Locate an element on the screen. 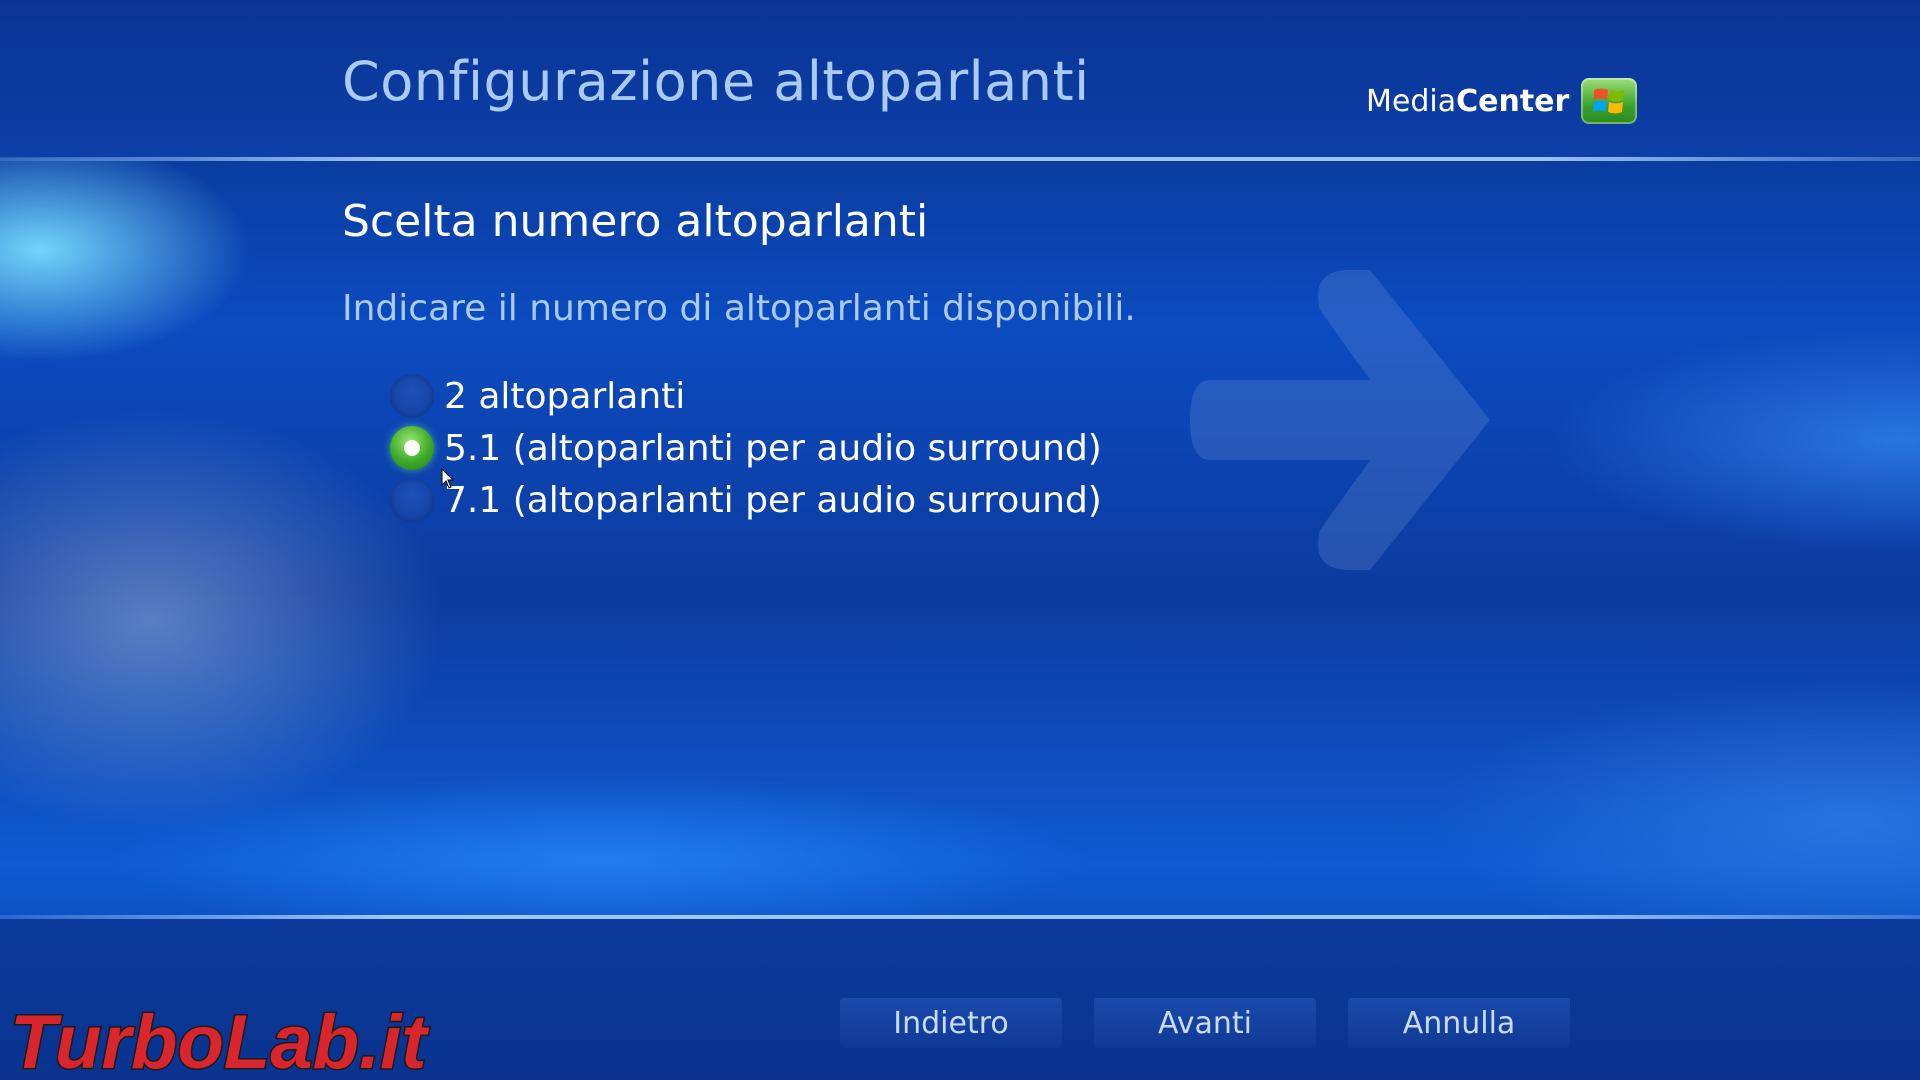 This screenshot has height=1080, width=1920. media-center-logo: MediaCenter is located at coordinates (1502, 101).